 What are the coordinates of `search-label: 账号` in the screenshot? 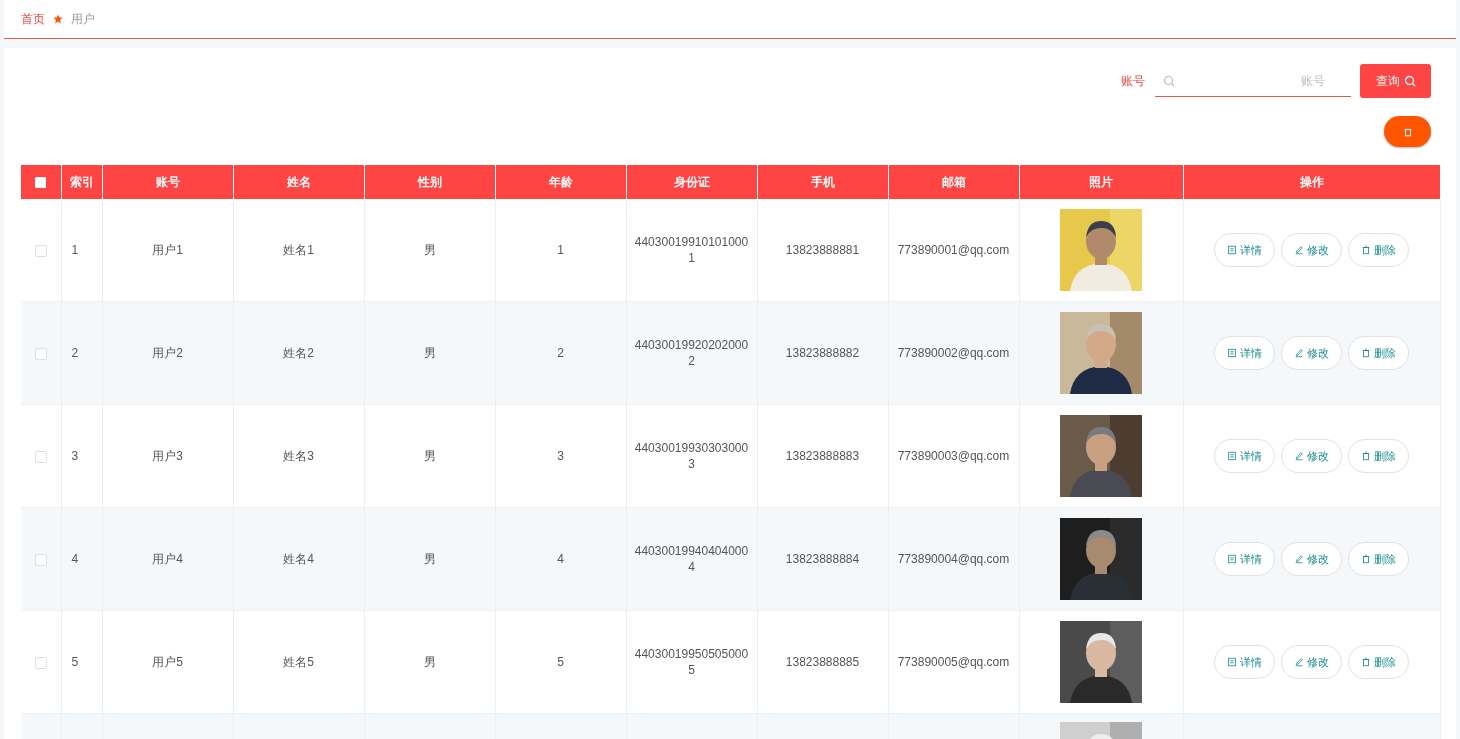 It's located at (1133, 81).